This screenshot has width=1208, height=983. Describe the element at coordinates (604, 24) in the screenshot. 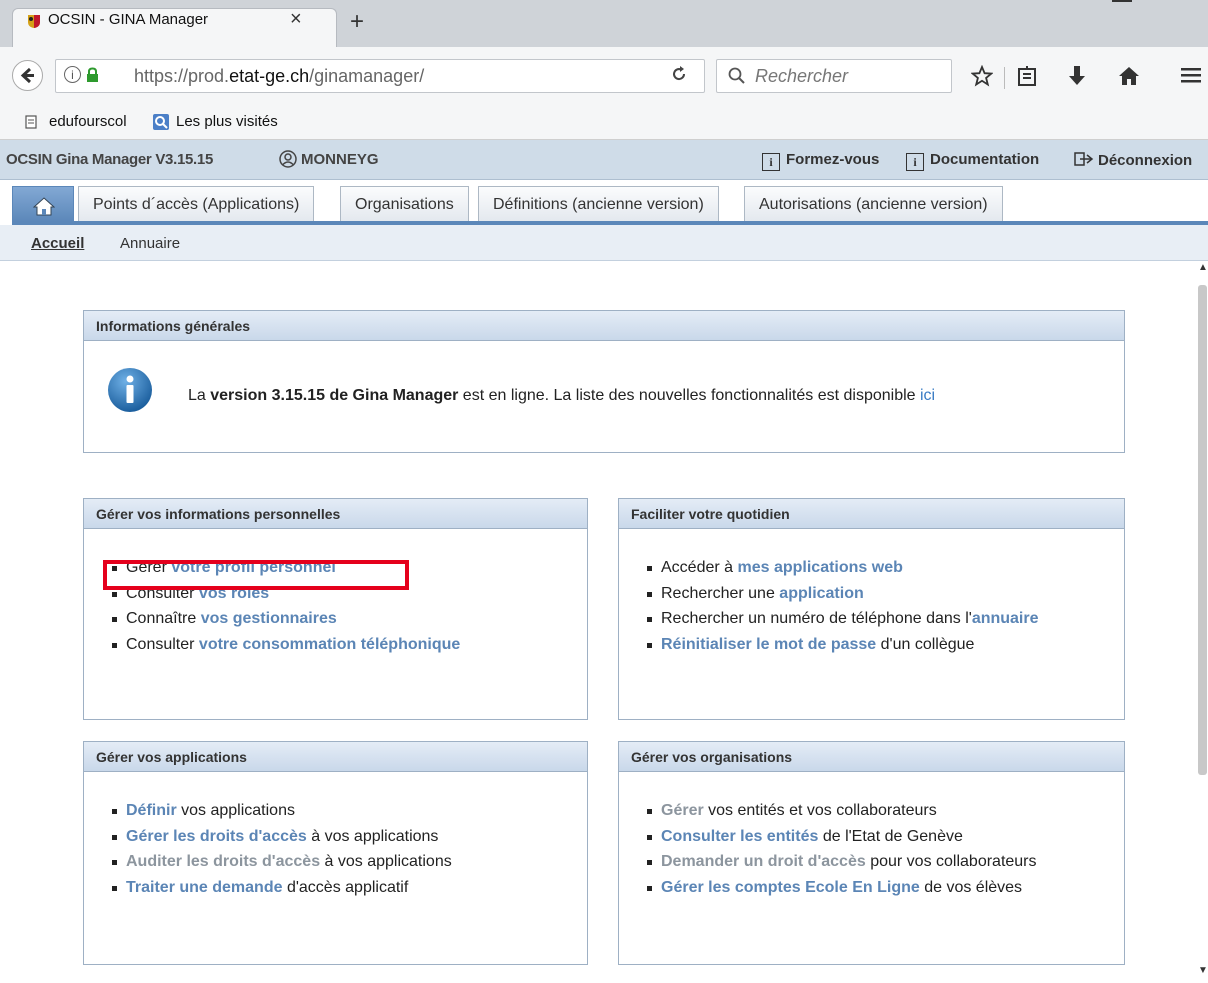

I see `browser-tab-strip: OCSIN - GINA Manager × +` at that location.